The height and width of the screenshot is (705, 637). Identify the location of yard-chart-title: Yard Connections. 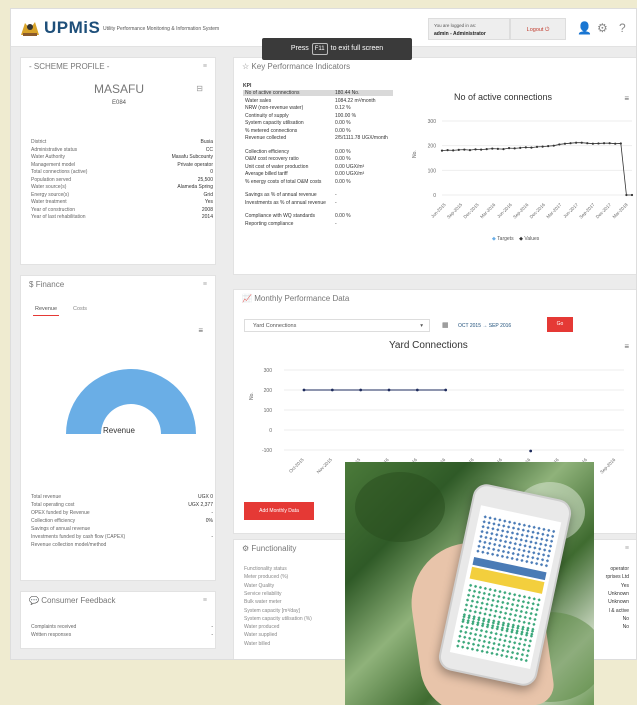
(428, 345).